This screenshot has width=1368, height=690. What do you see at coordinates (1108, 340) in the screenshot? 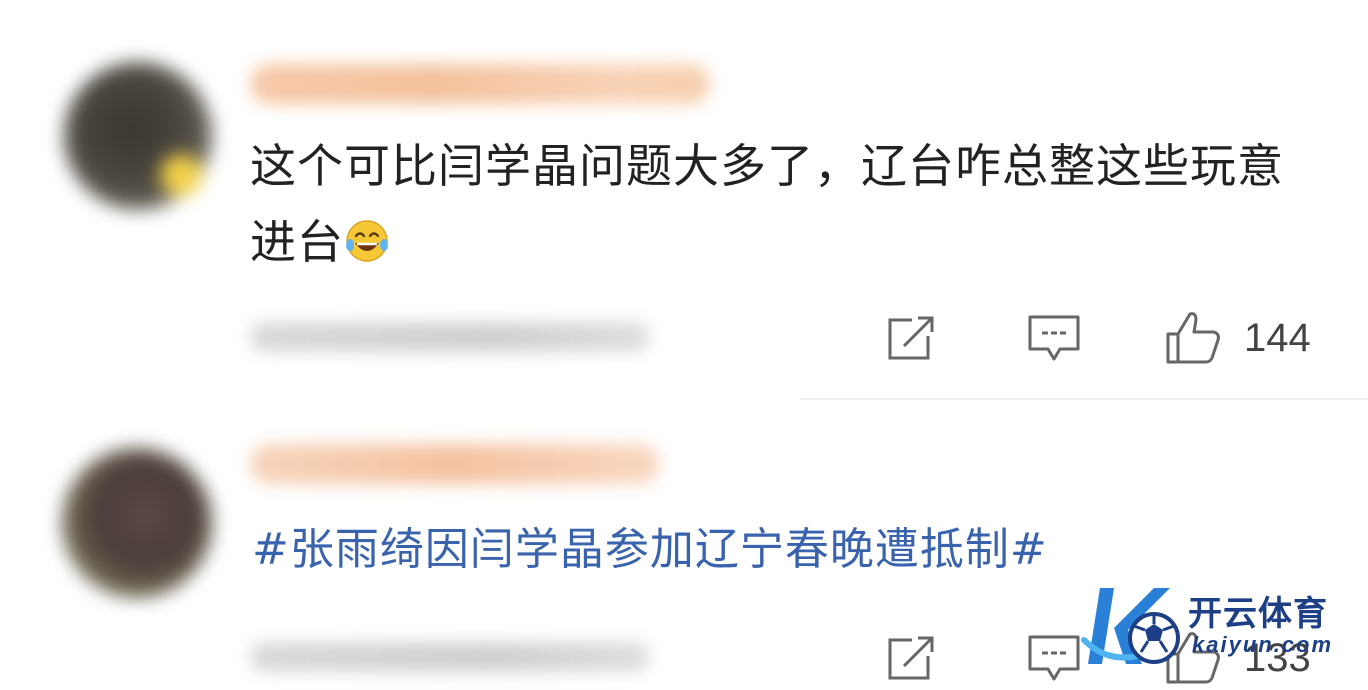
I see `comment-actions: 144` at bounding box center [1108, 340].